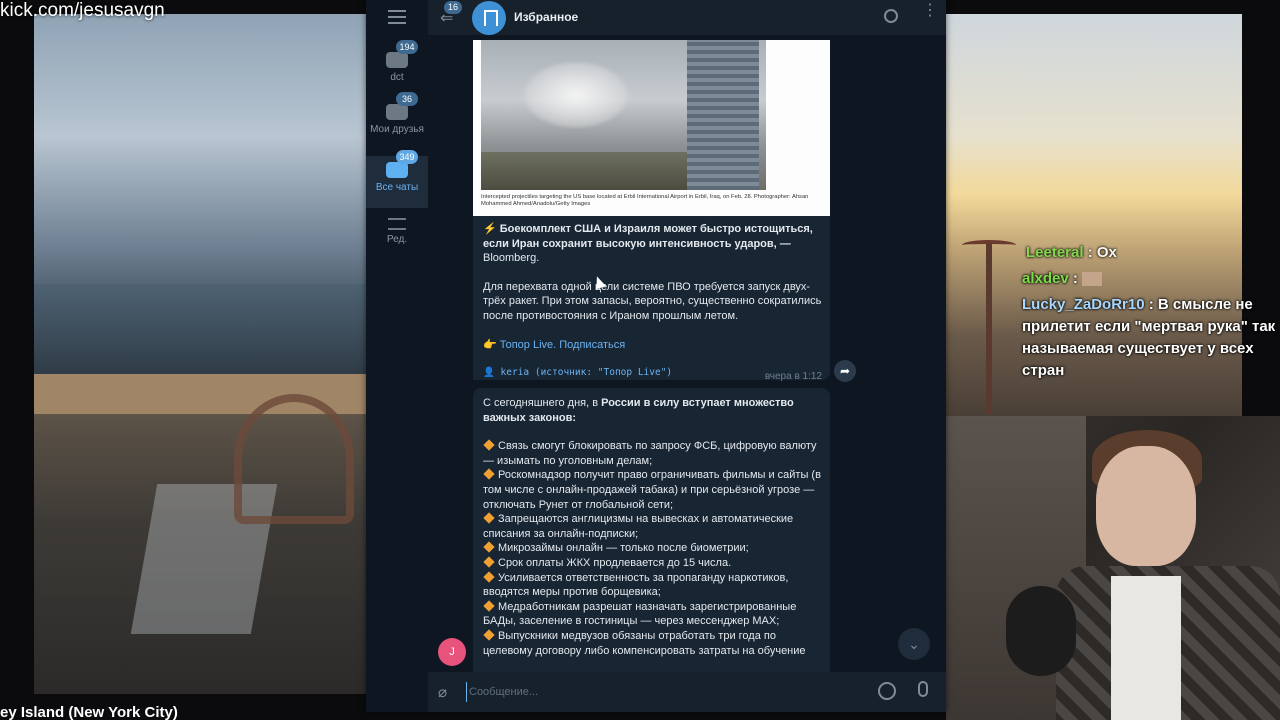  I want to click on chat-nick: alxdev, so click(1045, 278).